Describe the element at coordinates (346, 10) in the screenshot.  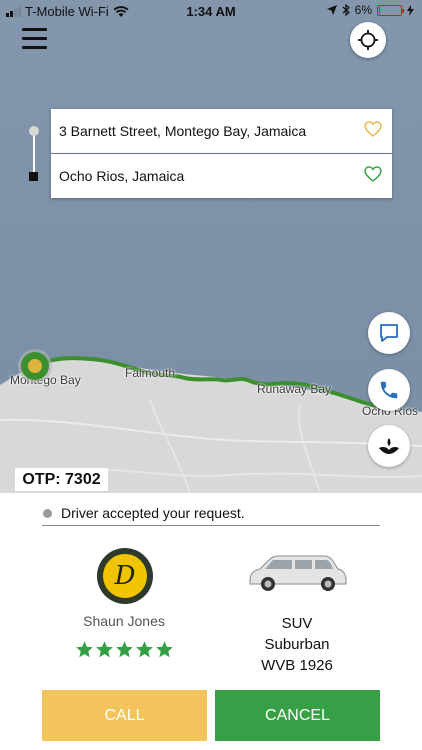
I see `bluetooth-icon` at that location.